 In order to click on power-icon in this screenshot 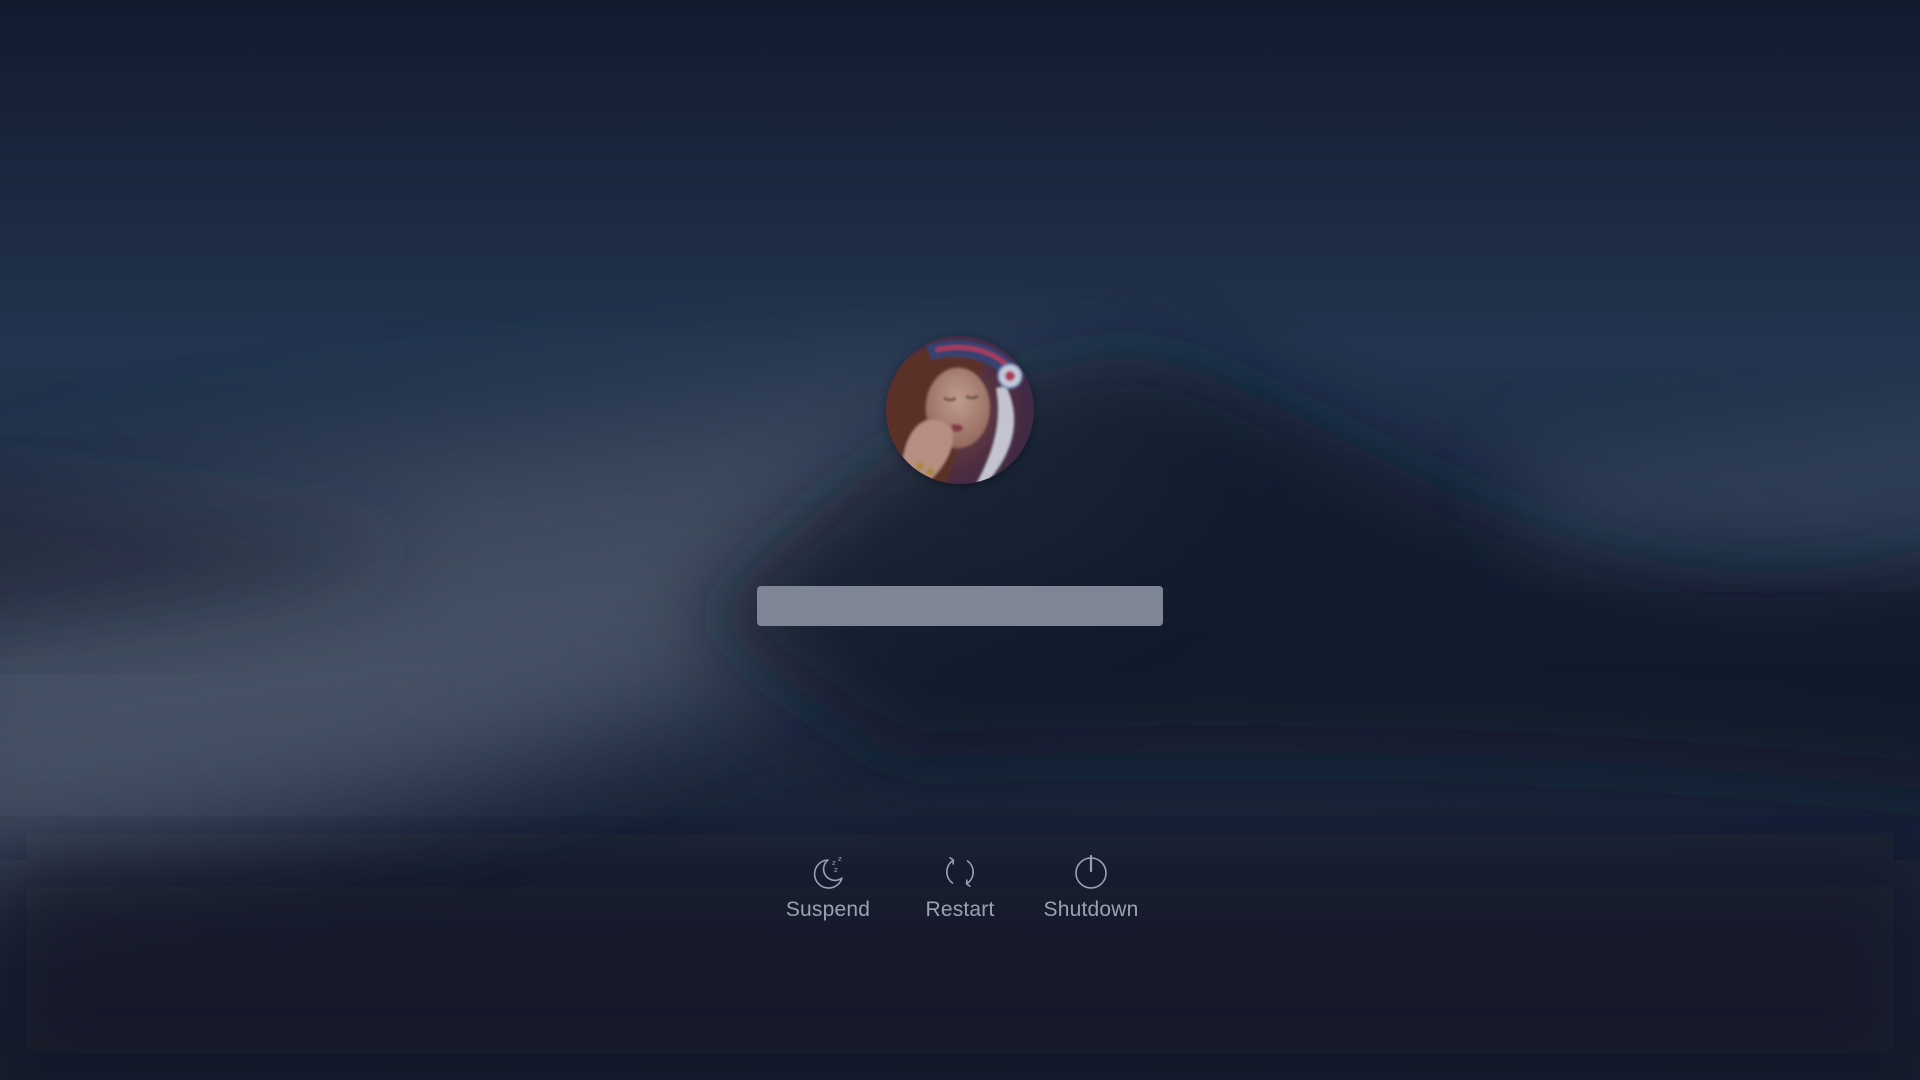, I will do `click(1091, 872)`.